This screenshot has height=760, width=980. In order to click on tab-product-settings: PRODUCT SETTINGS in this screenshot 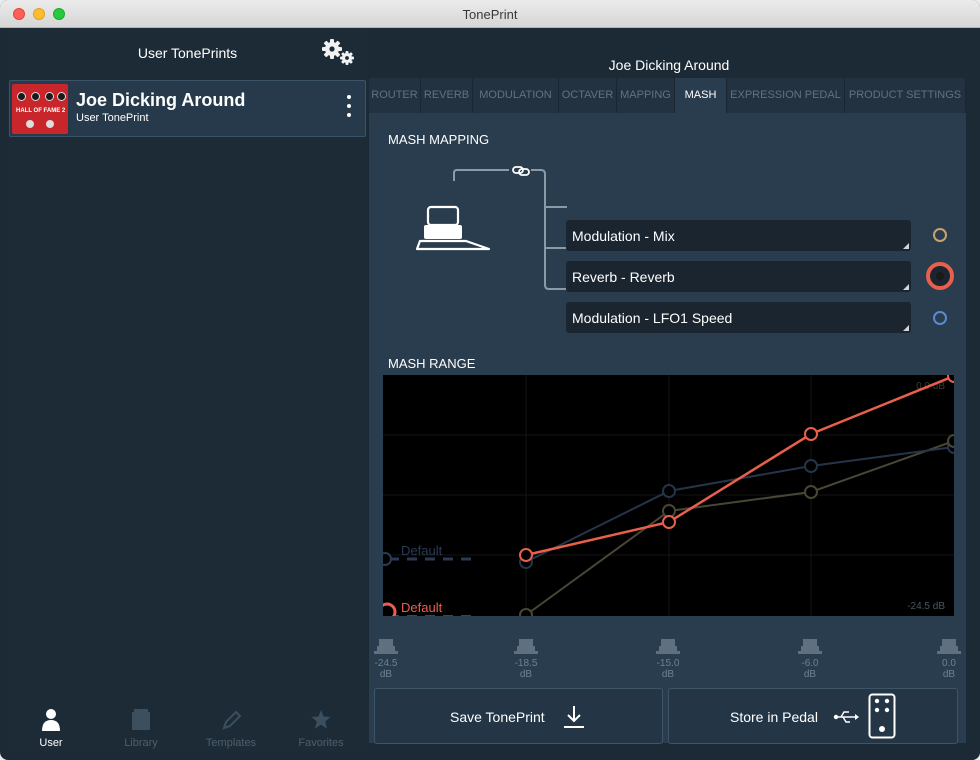, I will do `click(905, 95)`.